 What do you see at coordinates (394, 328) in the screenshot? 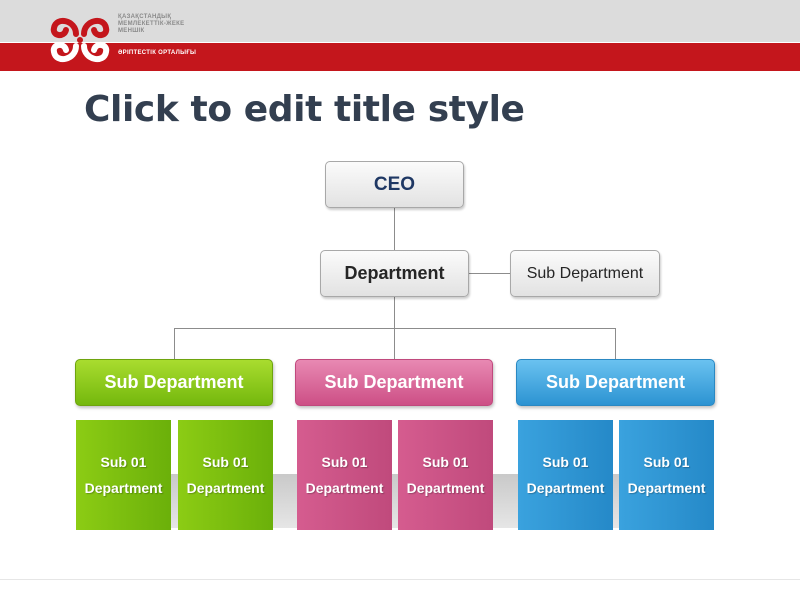
I see `connector-horizontal-bus` at bounding box center [394, 328].